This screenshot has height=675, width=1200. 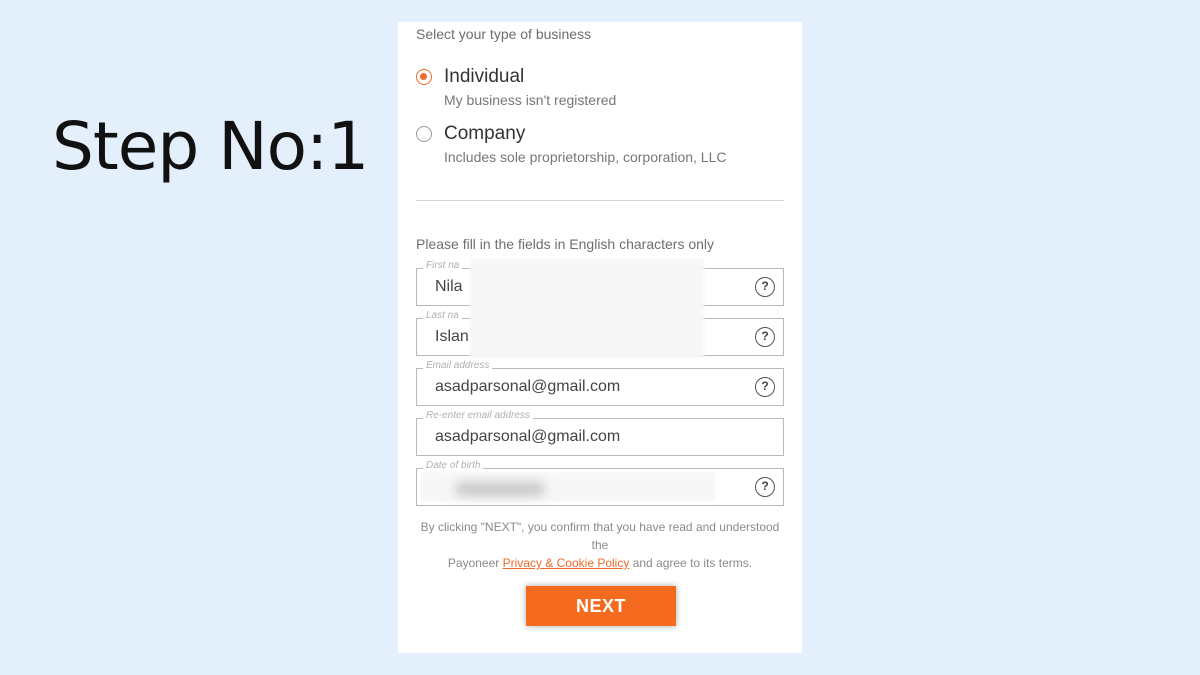 What do you see at coordinates (566, 563) in the screenshot?
I see `privacy-cookie-policy-link: Privacy & Cookie Policy` at bounding box center [566, 563].